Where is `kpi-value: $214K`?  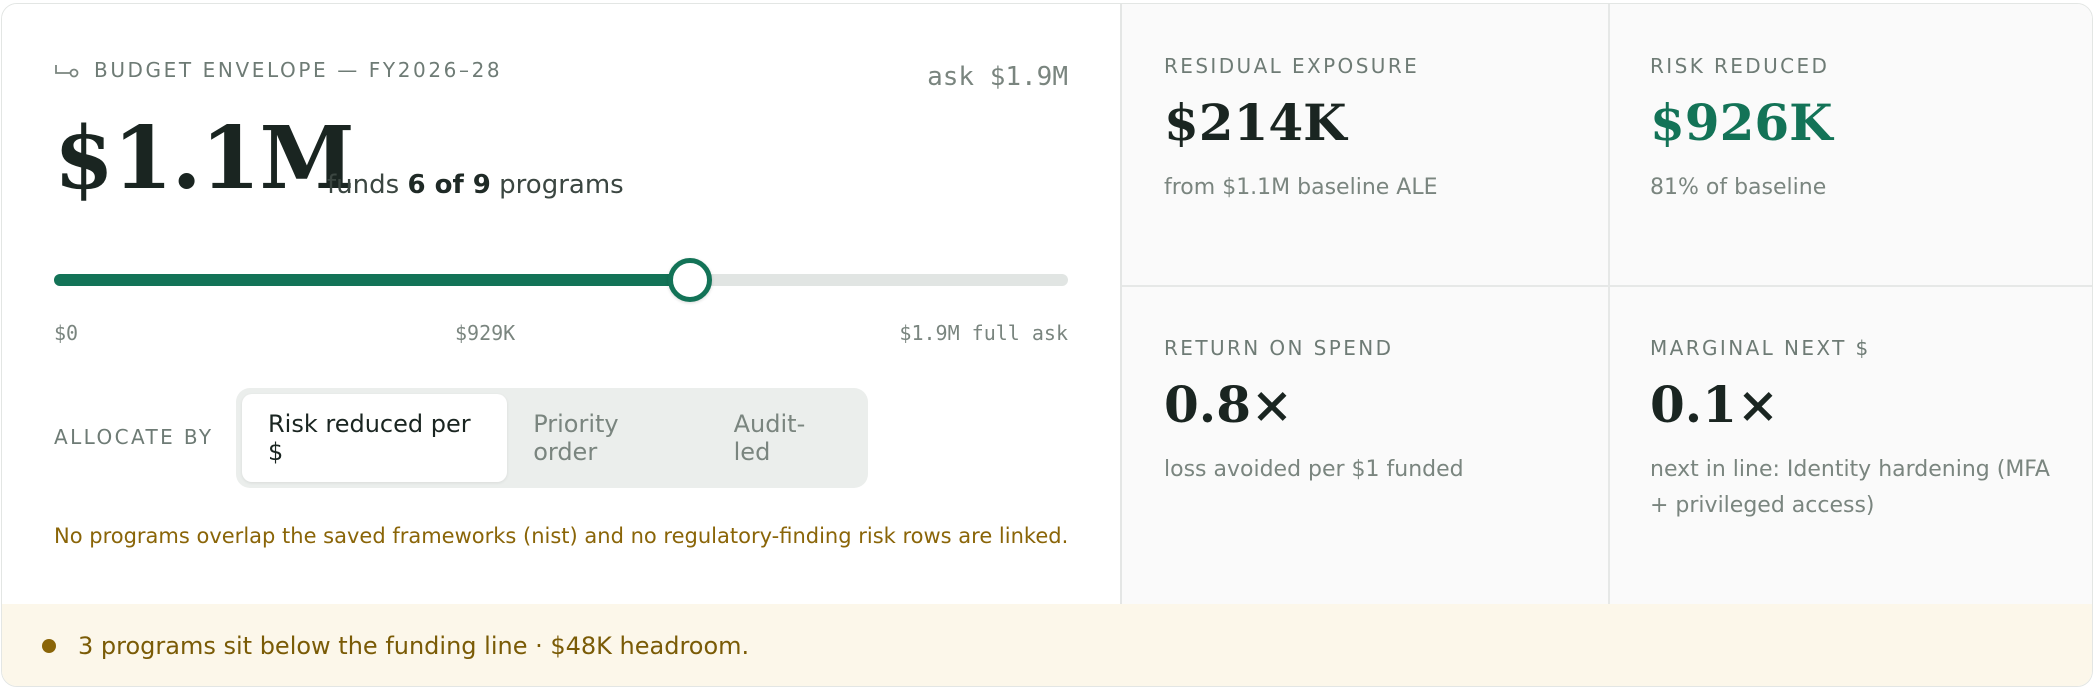 kpi-value: $214K is located at coordinates (1255, 122).